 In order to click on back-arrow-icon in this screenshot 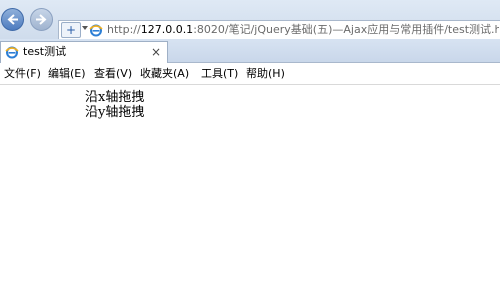, I will do `click(12, 19)`.